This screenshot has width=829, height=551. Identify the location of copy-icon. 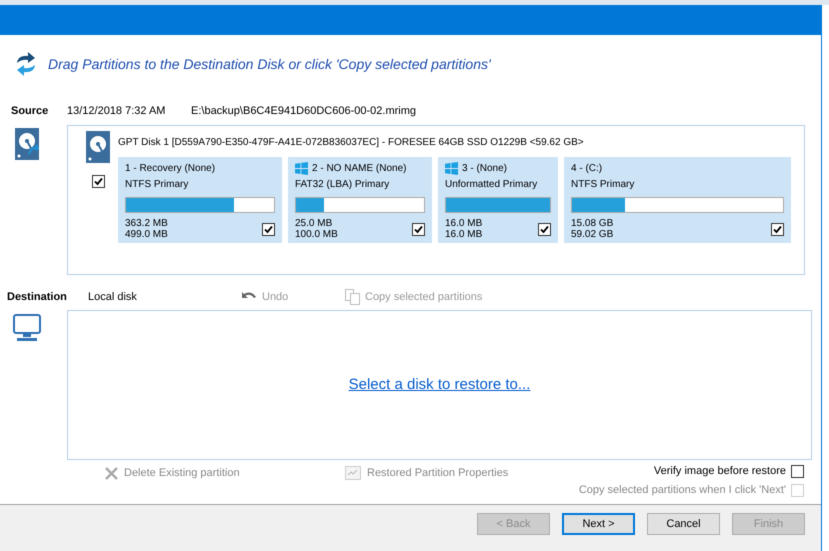
(352, 297).